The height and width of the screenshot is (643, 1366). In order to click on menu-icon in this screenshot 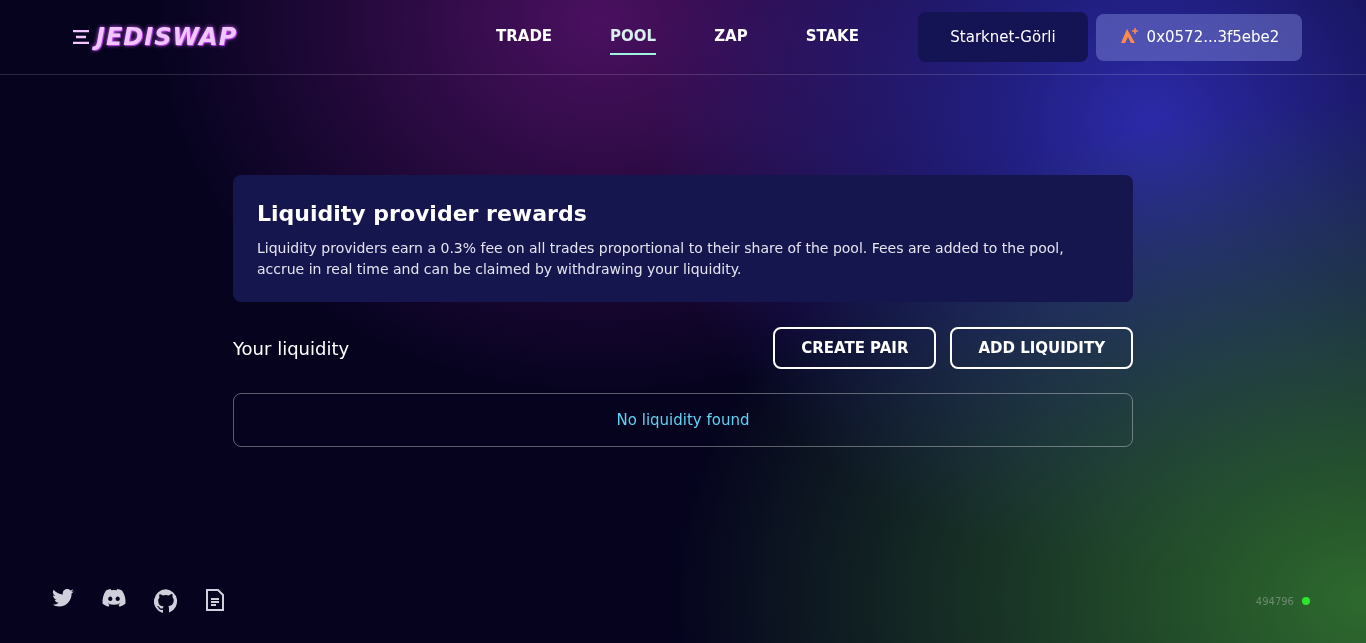, I will do `click(81, 37)`.